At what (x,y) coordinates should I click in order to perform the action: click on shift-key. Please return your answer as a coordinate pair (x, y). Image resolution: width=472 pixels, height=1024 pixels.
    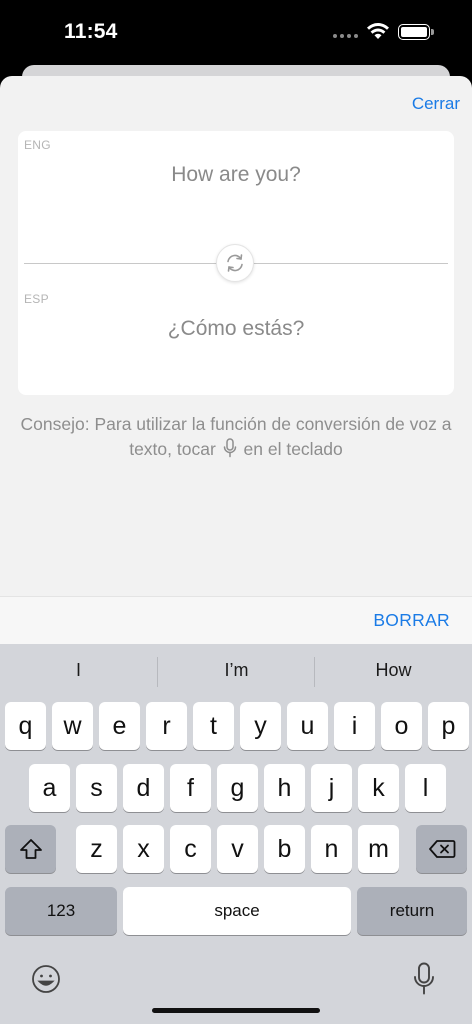
    Looking at the image, I should click on (30, 849).